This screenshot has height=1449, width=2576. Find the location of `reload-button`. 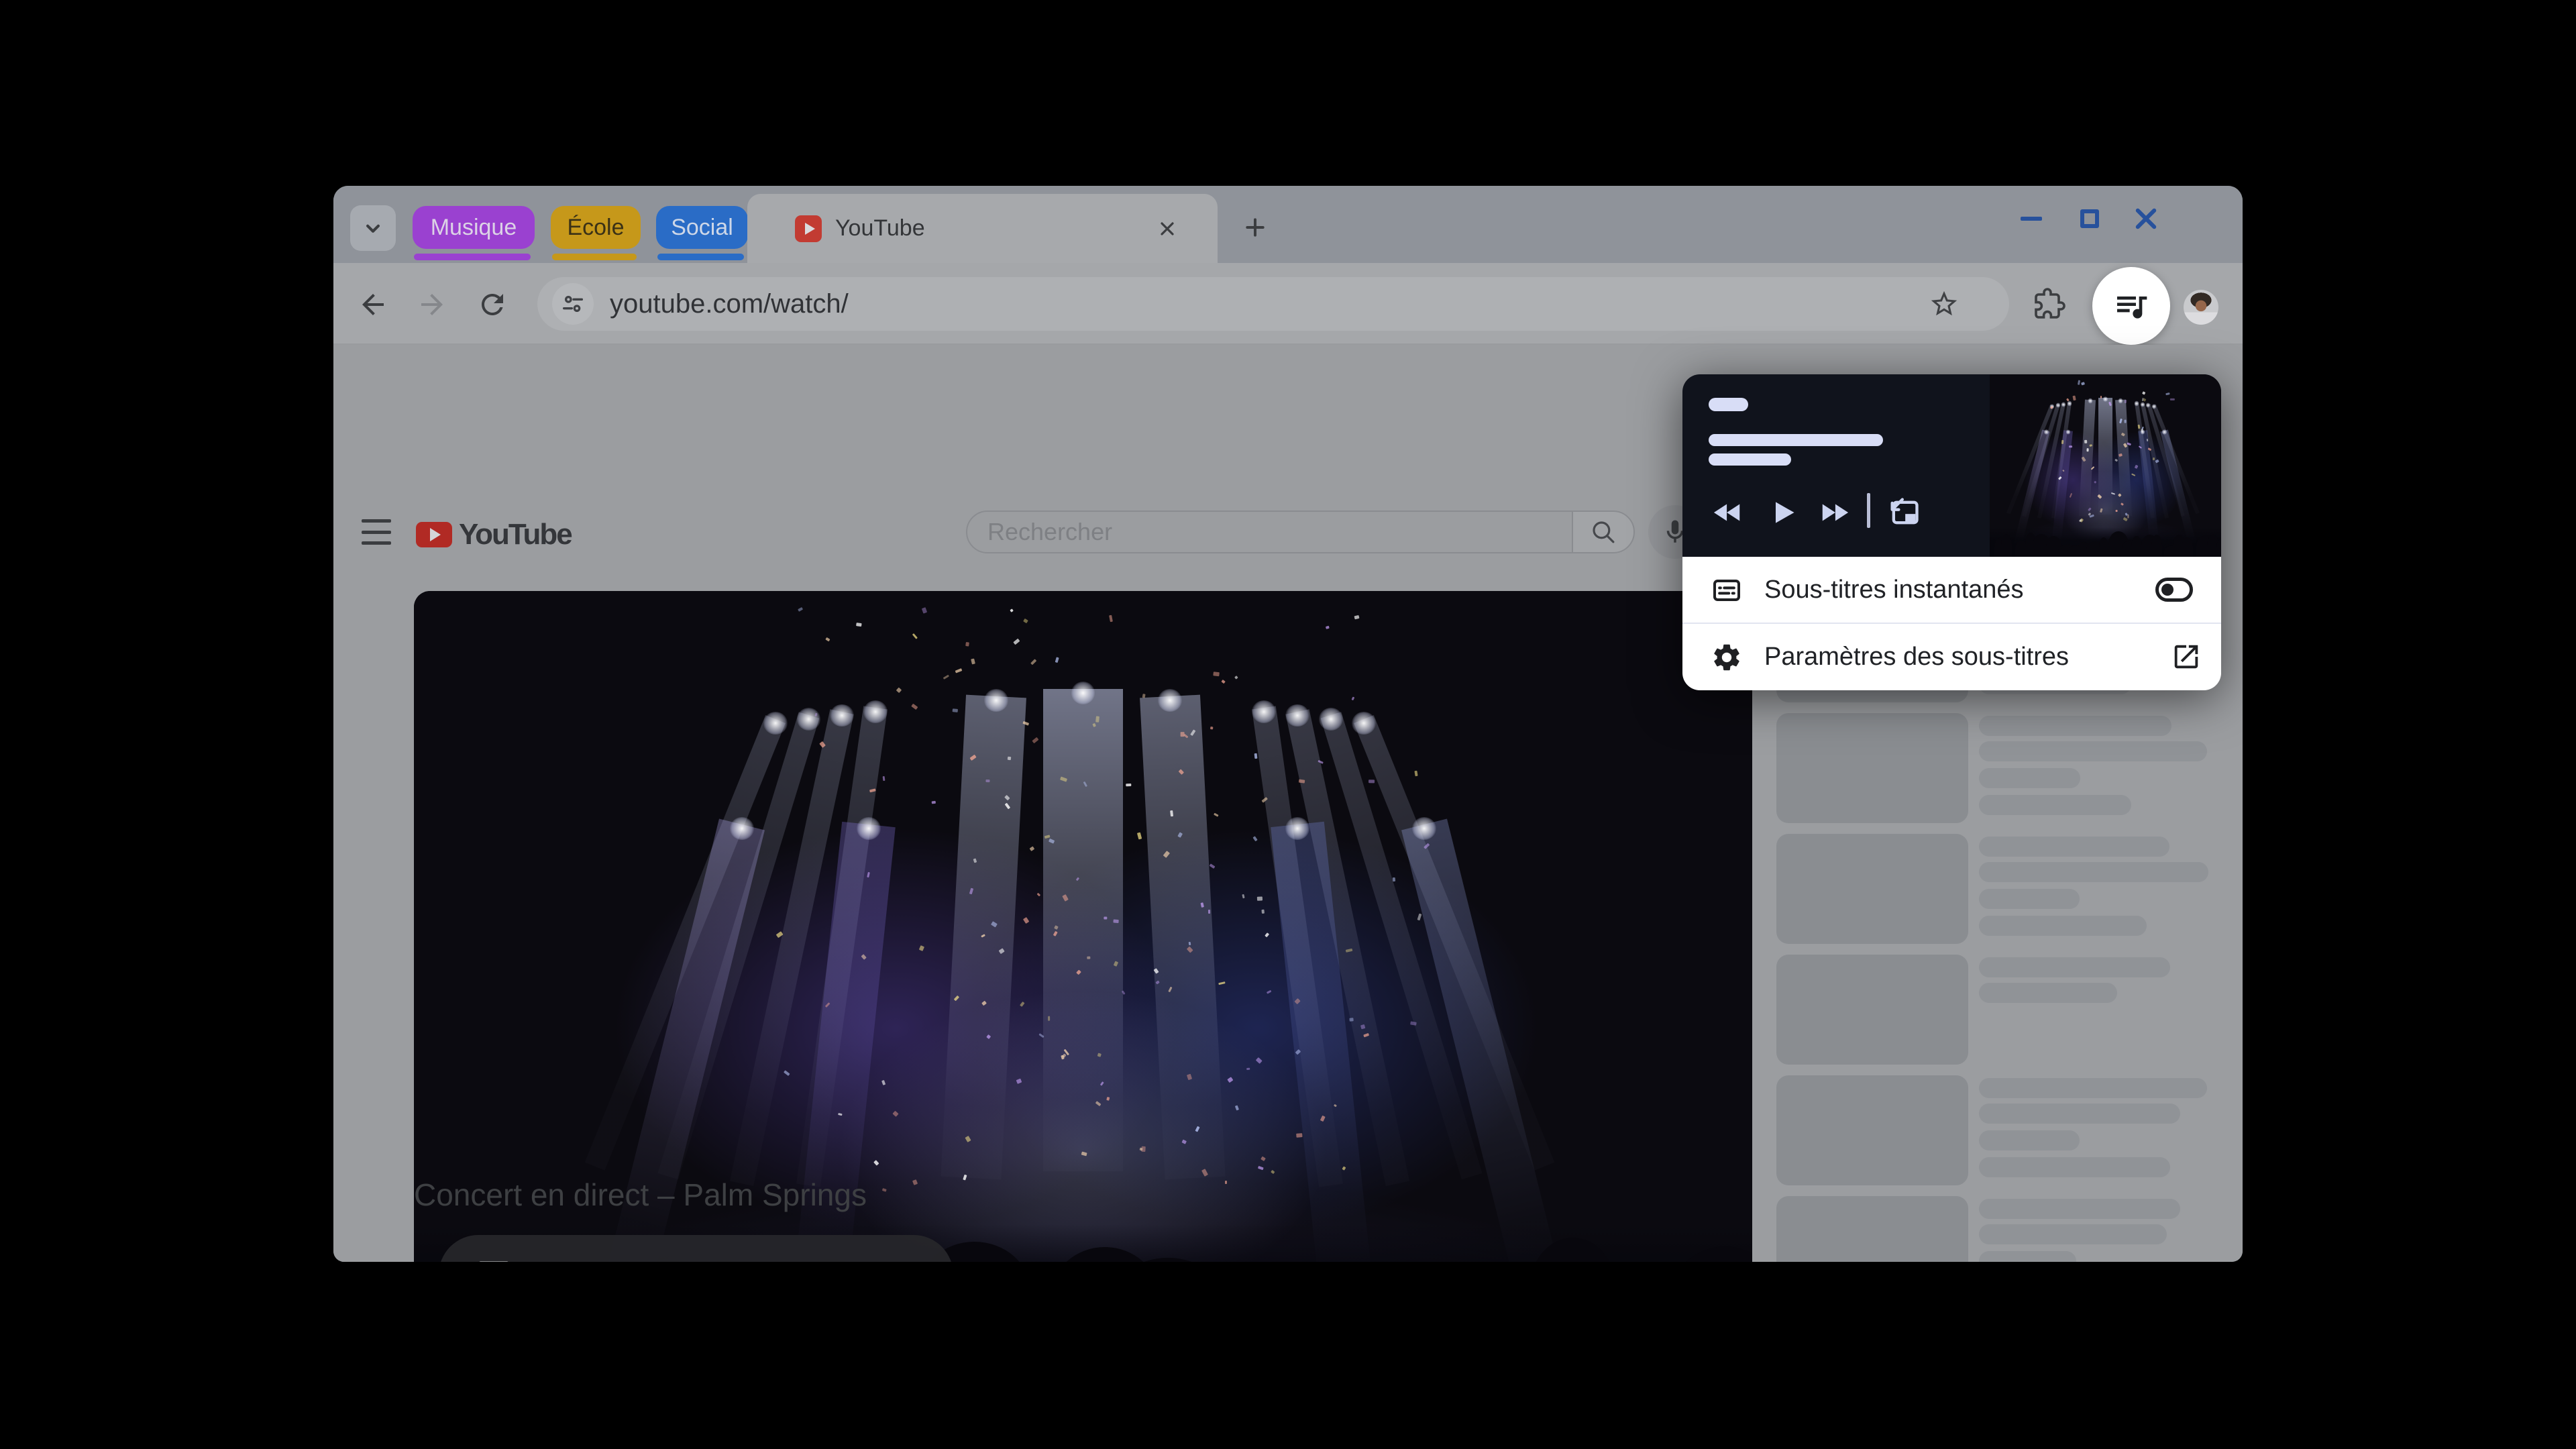

reload-button is located at coordinates (492, 304).